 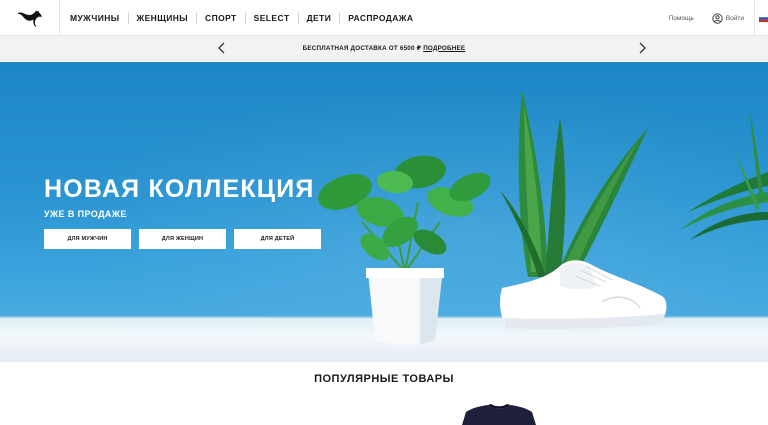 I want to click on promo-text: БЕСПЛАТНАЯ ДОСТАВКА ОТ 6500 ₽ ПОДРОБНЕЕ, so click(x=384, y=48).